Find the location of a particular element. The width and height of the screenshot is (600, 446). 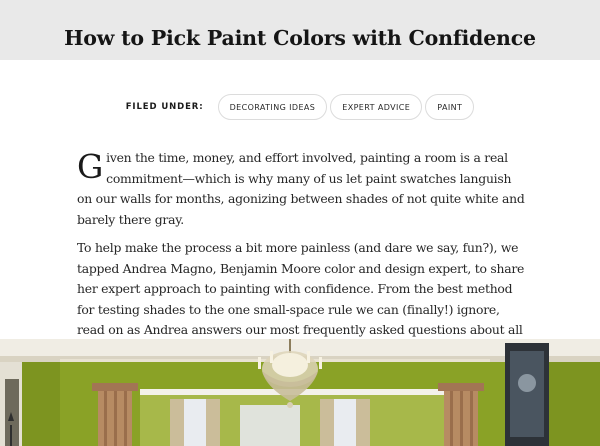

column-right is located at coordinates (461, 414).